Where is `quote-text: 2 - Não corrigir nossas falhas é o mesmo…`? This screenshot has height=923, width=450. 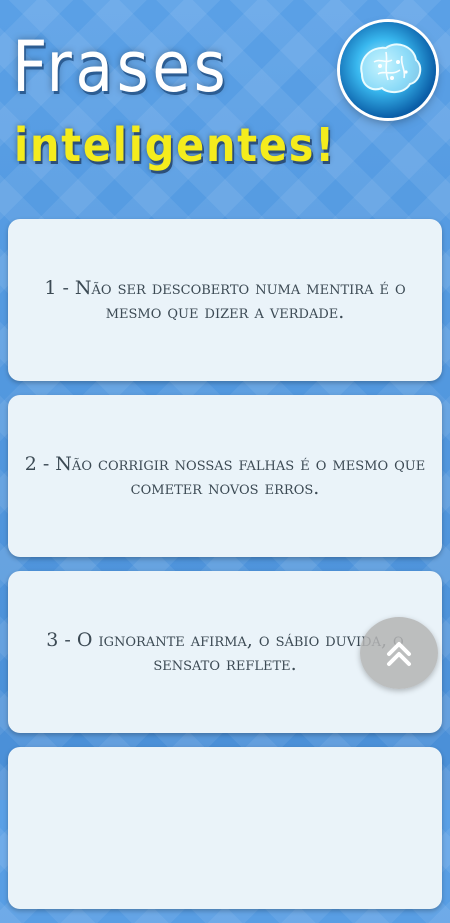 quote-text: 2 - Não corrigir nossas falhas é o mesmo… is located at coordinates (225, 476).